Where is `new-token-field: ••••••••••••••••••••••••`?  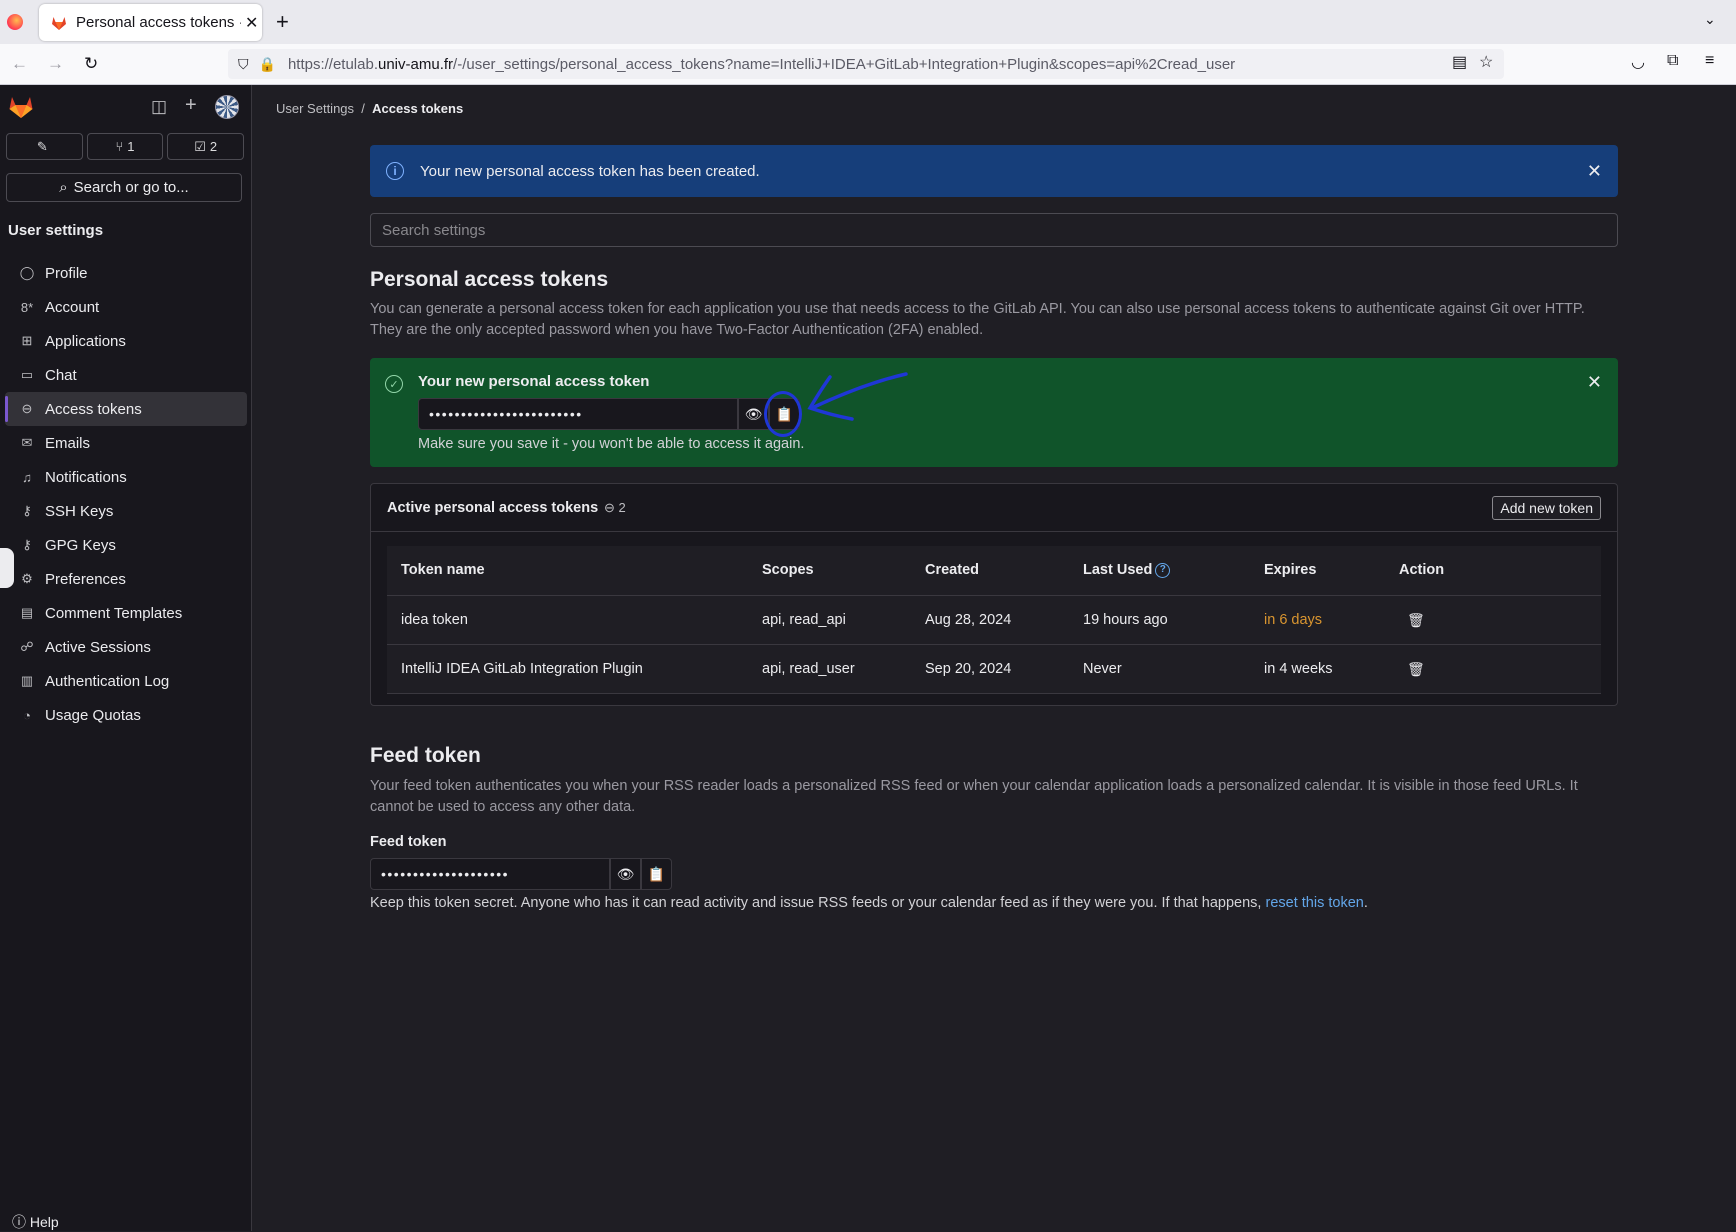 new-token-field: •••••••••••••••••••••••• is located at coordinates (578, 414).